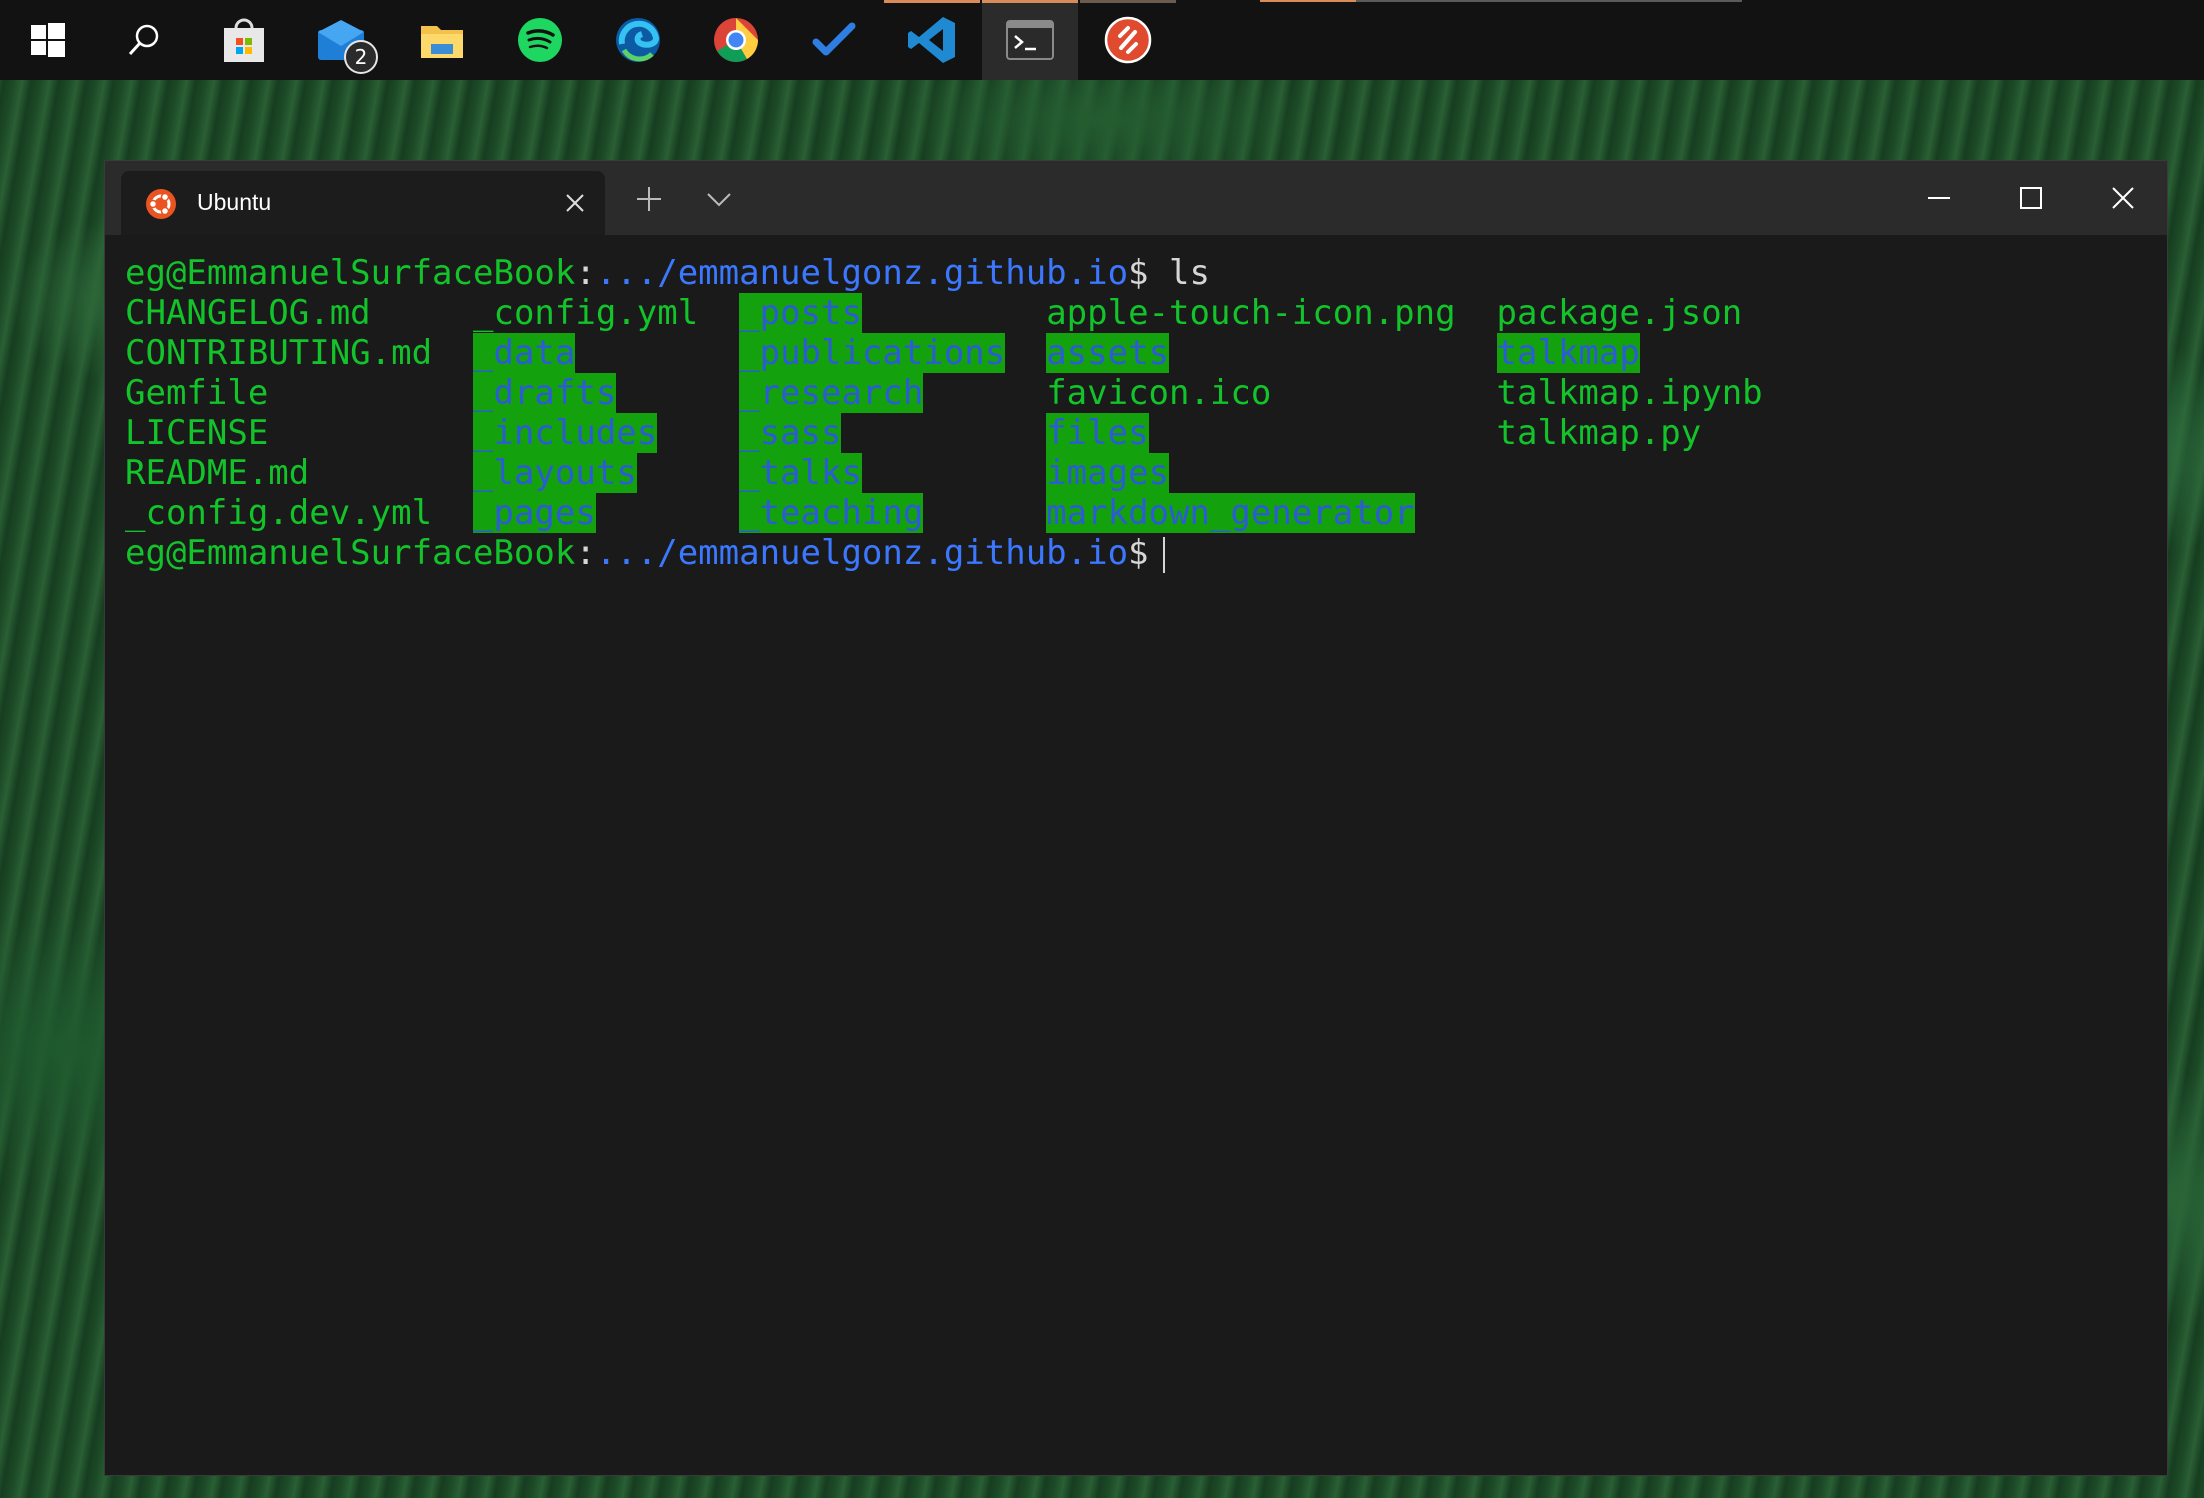 This screenshot has width=2204, height=1498. I want to click on directory-entry: _data, so click(524, 353).